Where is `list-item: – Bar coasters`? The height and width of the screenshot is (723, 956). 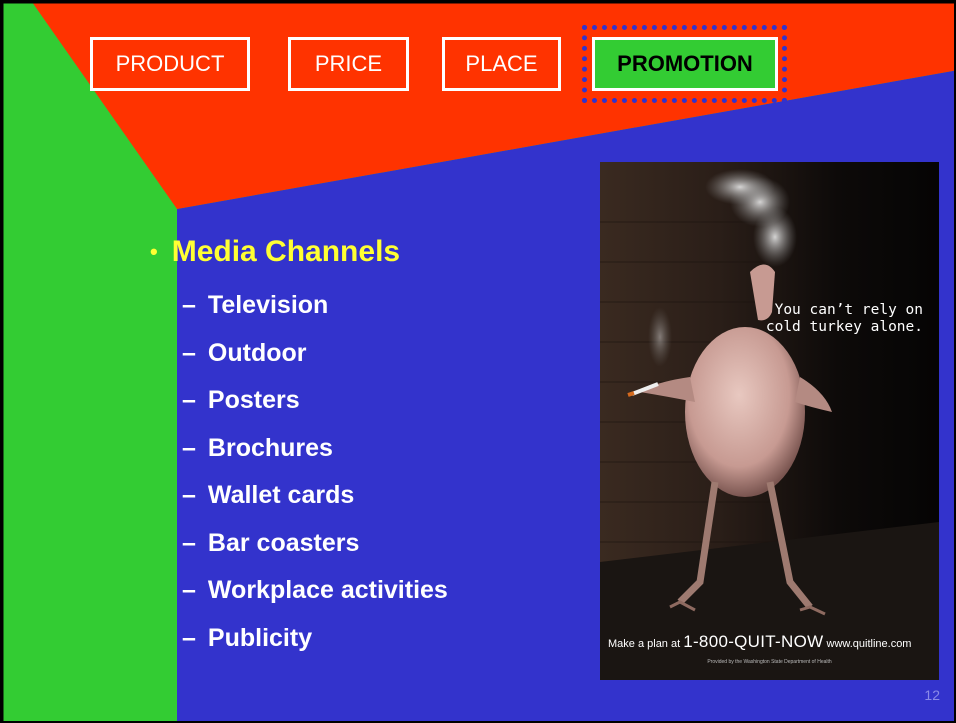
list-item: – Bar coasters is located at coordinates (271, 542).